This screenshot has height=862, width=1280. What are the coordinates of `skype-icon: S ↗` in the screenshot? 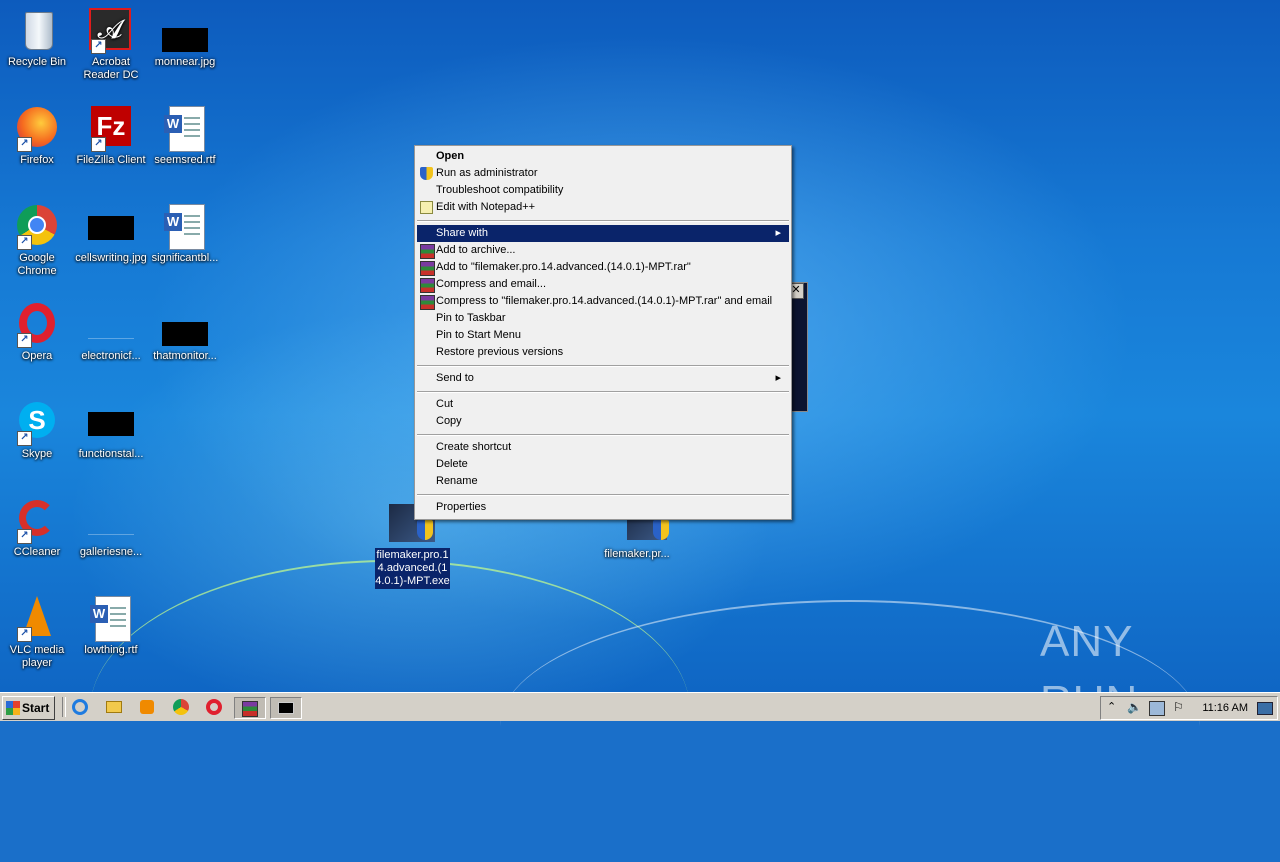 It's located at (37, 422).